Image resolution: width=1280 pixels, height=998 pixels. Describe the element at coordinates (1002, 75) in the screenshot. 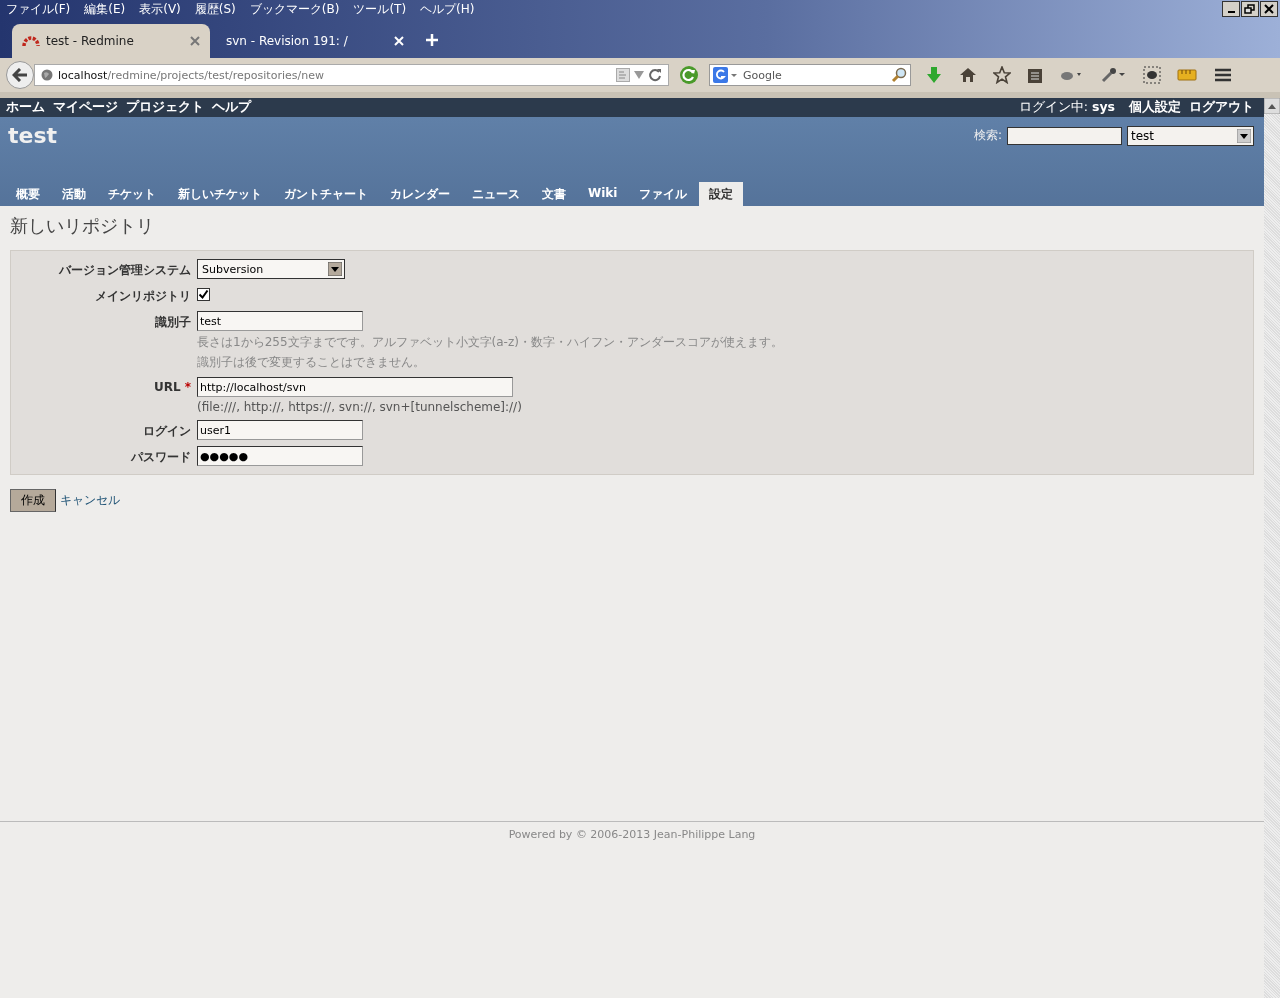

I see `star-icon` at that location.